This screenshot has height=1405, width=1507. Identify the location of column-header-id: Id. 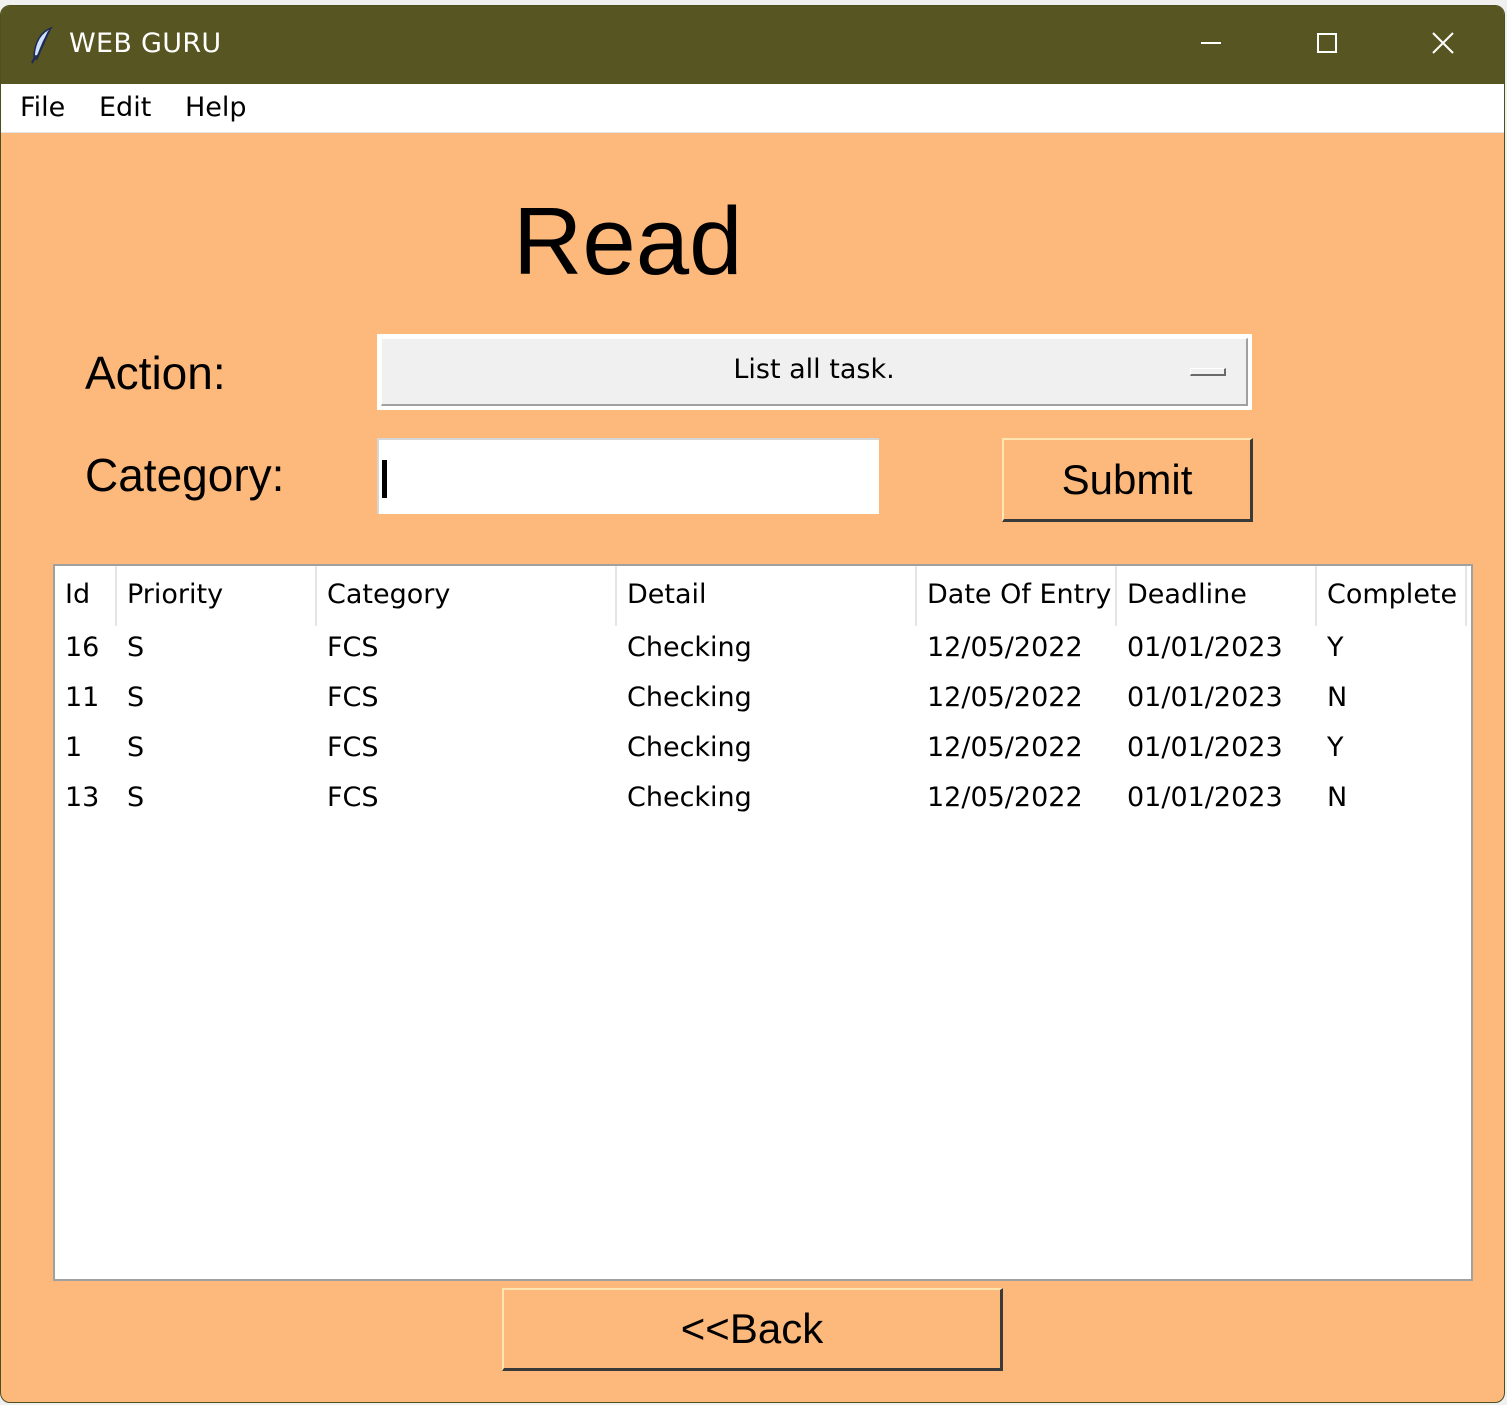
(86, 596).